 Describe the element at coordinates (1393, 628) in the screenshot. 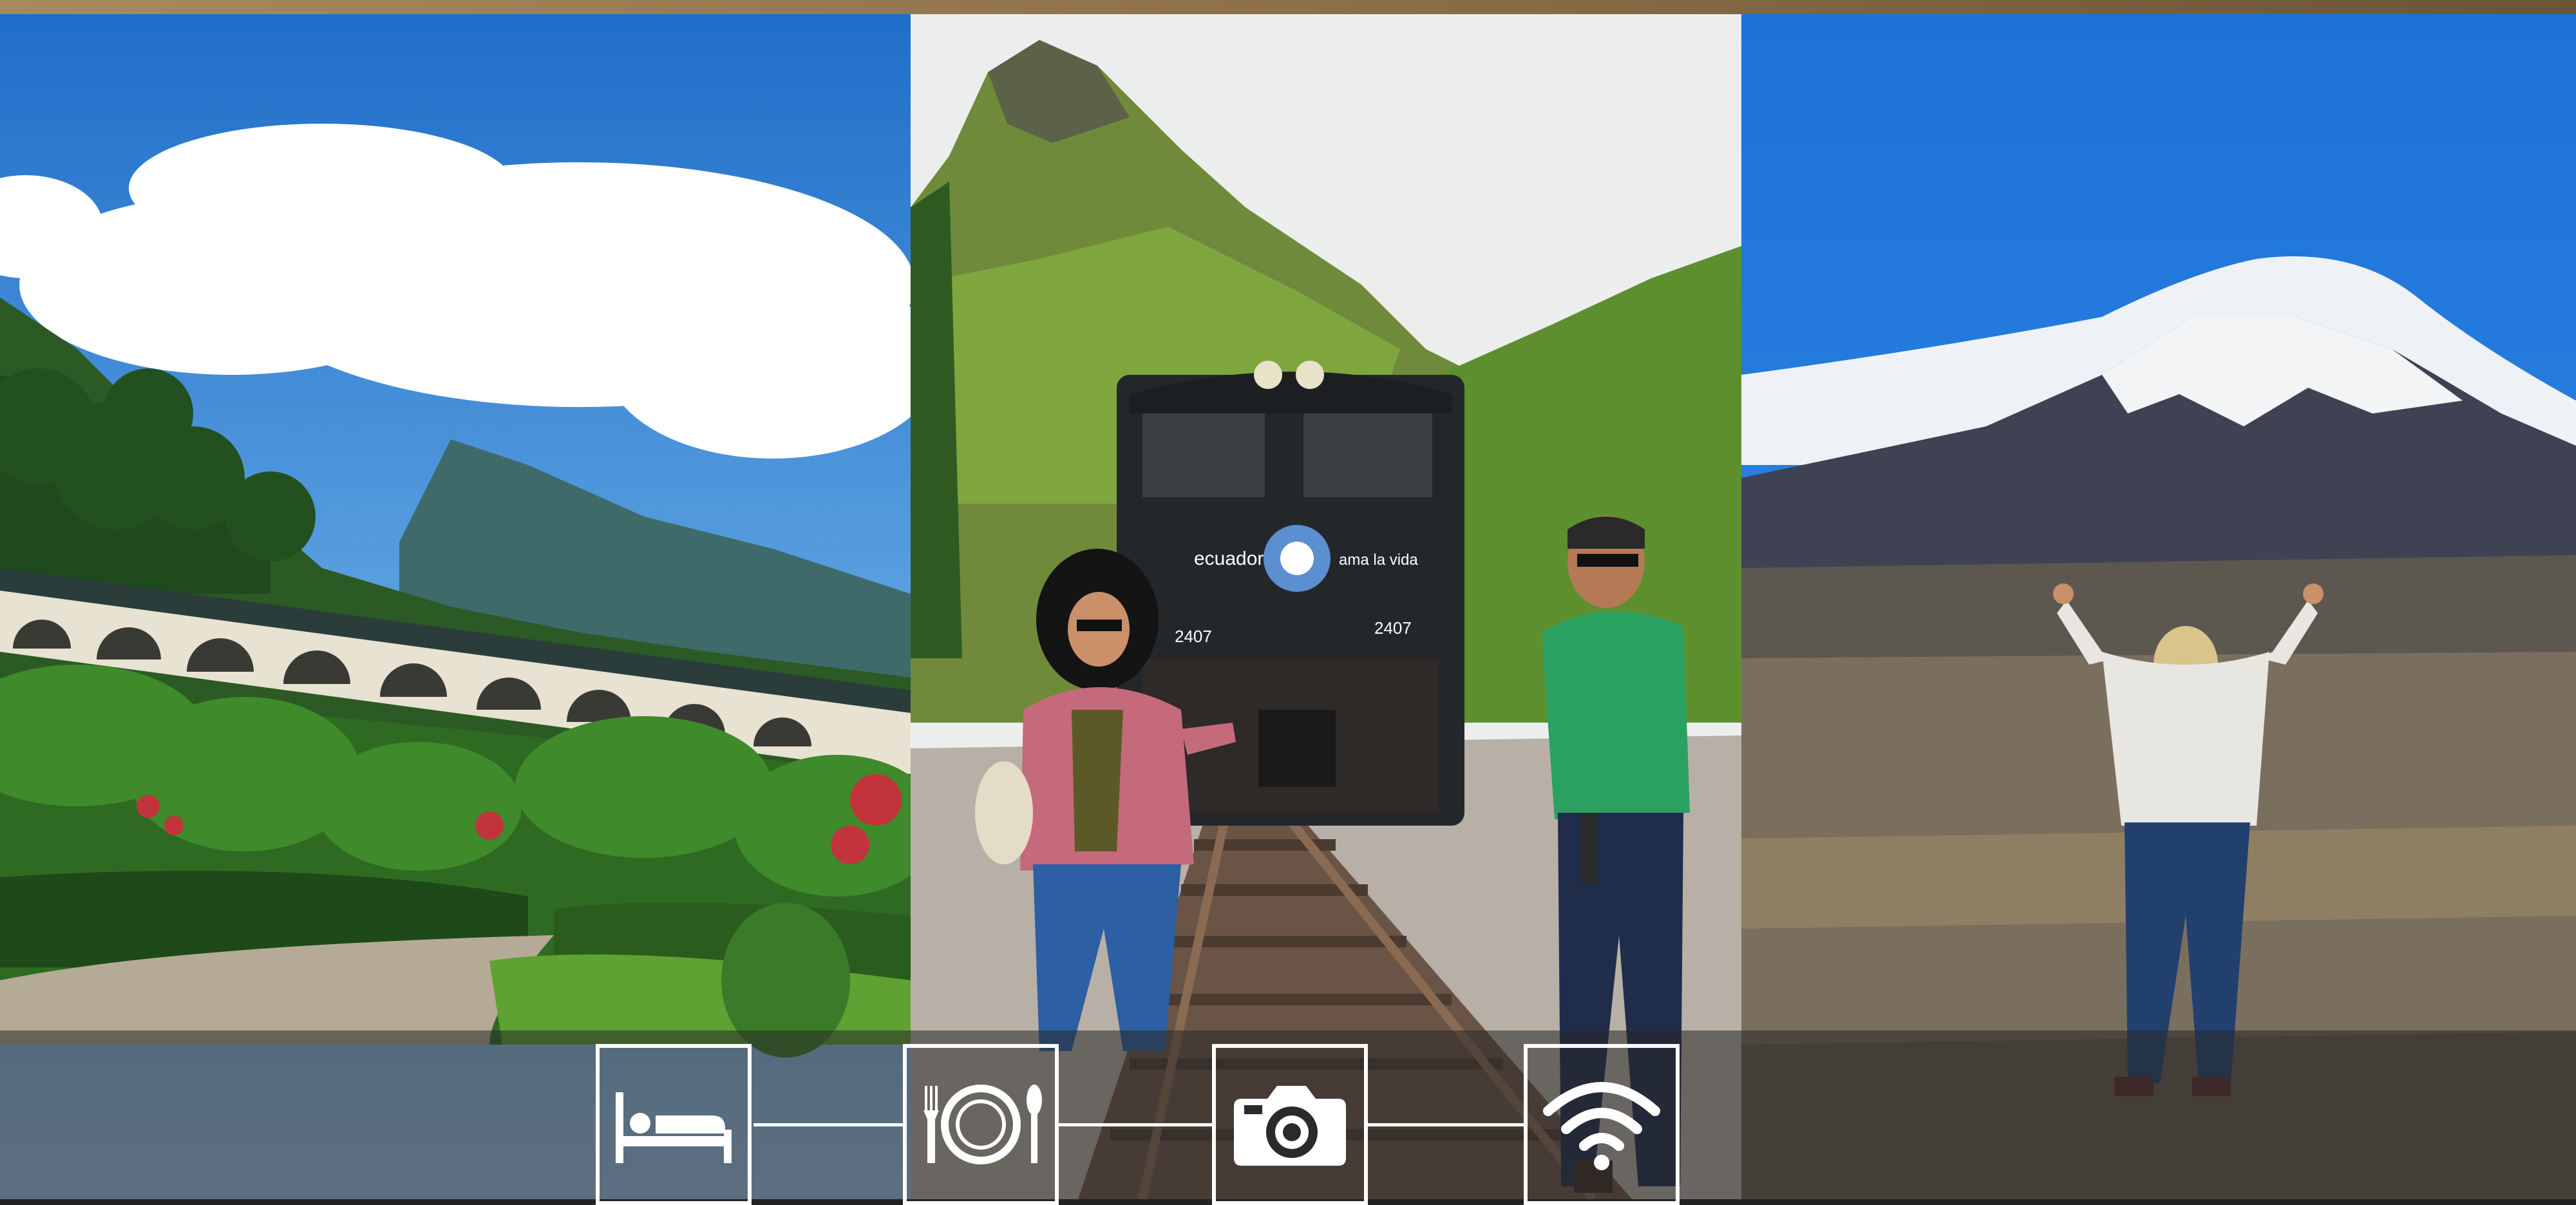

I see `locomotive-number-right: 2407` at that location.